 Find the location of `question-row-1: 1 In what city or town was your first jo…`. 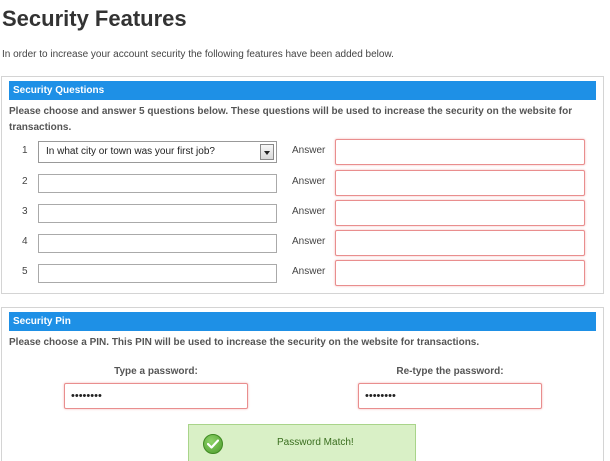

question-row-1: 1 In what city or town was your first jo… is located at coordinates (302, 152).